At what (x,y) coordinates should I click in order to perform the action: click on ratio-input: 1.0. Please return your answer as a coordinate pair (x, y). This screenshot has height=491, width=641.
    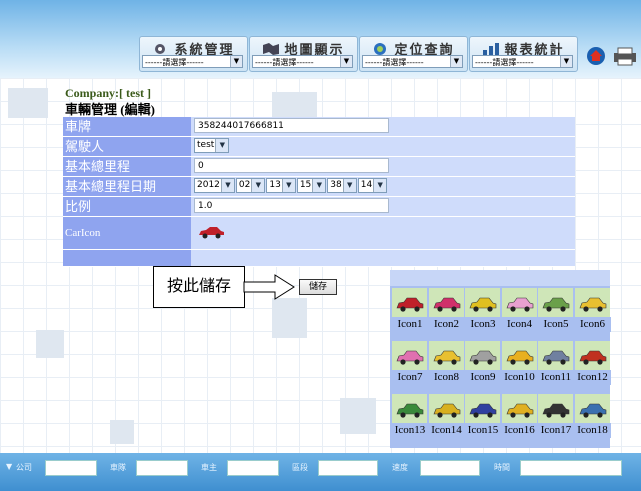
    Looking at the image, I should click on (291, 205).